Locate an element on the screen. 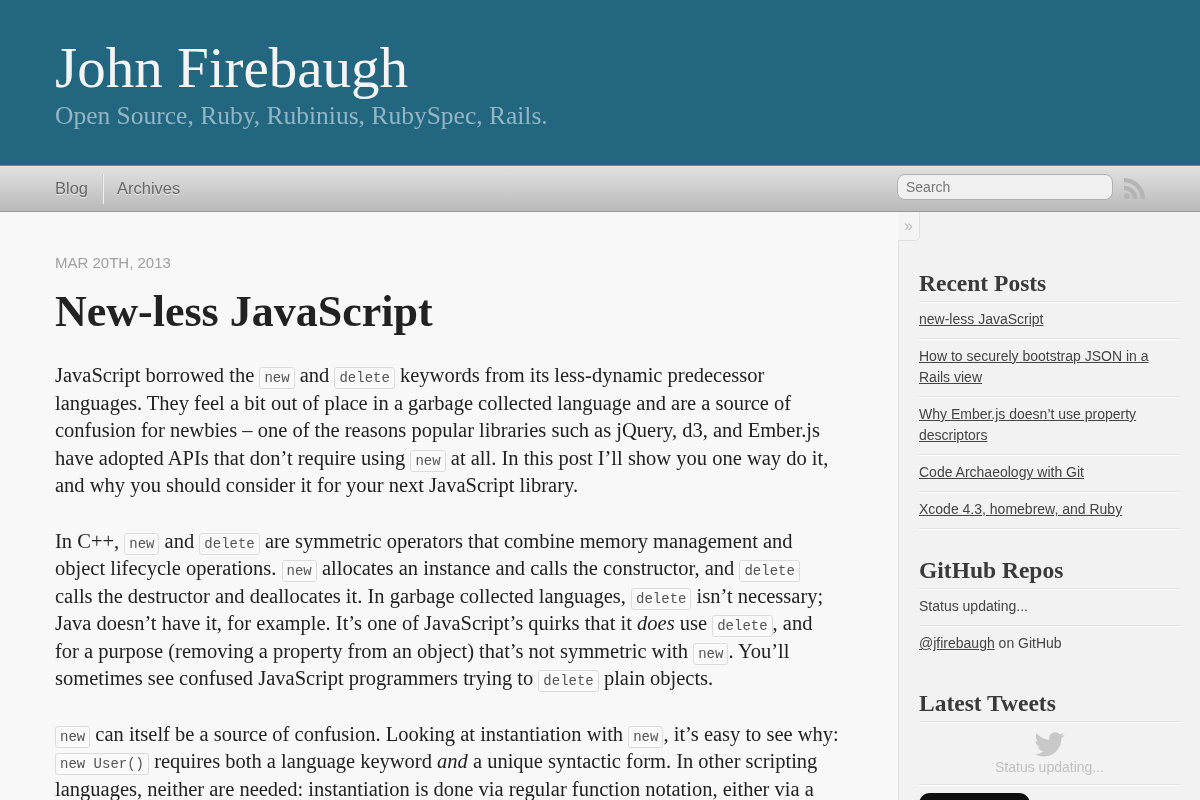  body-paragraph: JavaScript borrowed the new and delete keywords from its less-dynamic predecessor languages. They feel a bit out of place in a garbage collected language and are a source of confusion for newbies – one of the reasons popular libraries such as jQuery, d3, and Ember.js have adopted APIs that don’t require using new at all. In this post I’ll show you one way do it, and why you should consider it for your next JavaScript library. is located at coordinates (442, 431).